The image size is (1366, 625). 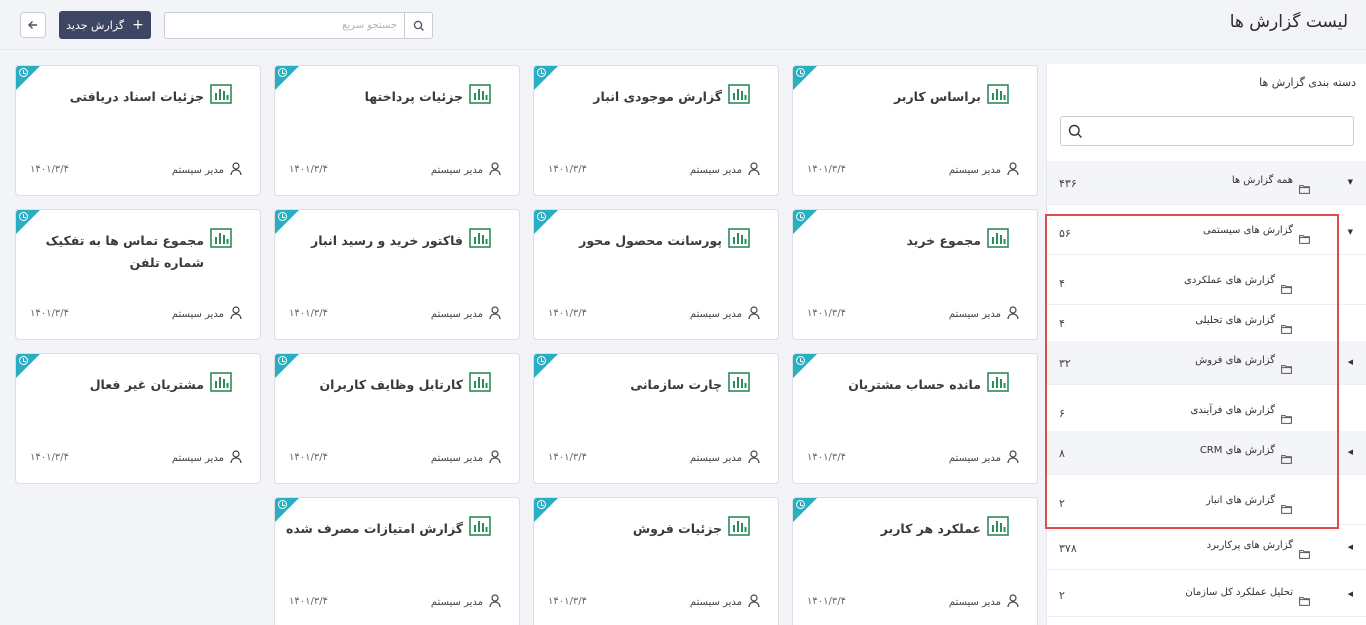 What do you see at coordinates (33, 25) in the screenshot?
I see `back-button` at bounding box center [33, 25].